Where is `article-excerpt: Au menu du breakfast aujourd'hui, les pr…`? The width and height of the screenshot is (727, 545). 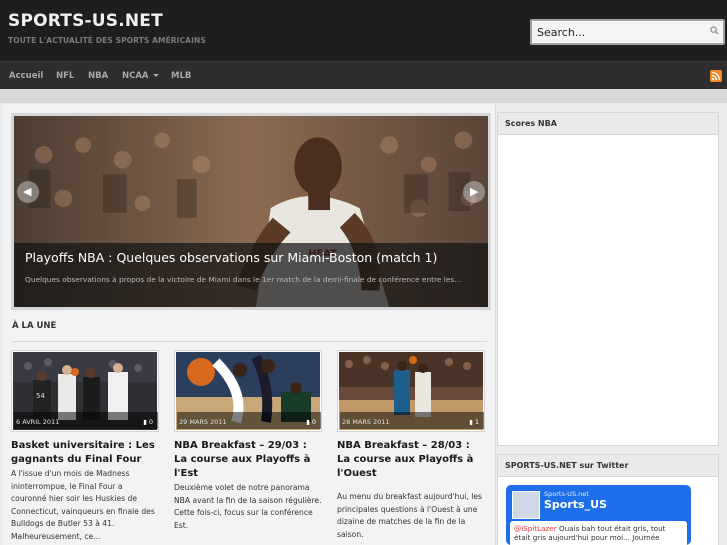
article-excerpt: Au menu du breakfast aujourd'hui, les pr… is located at coordinates (409, 515).